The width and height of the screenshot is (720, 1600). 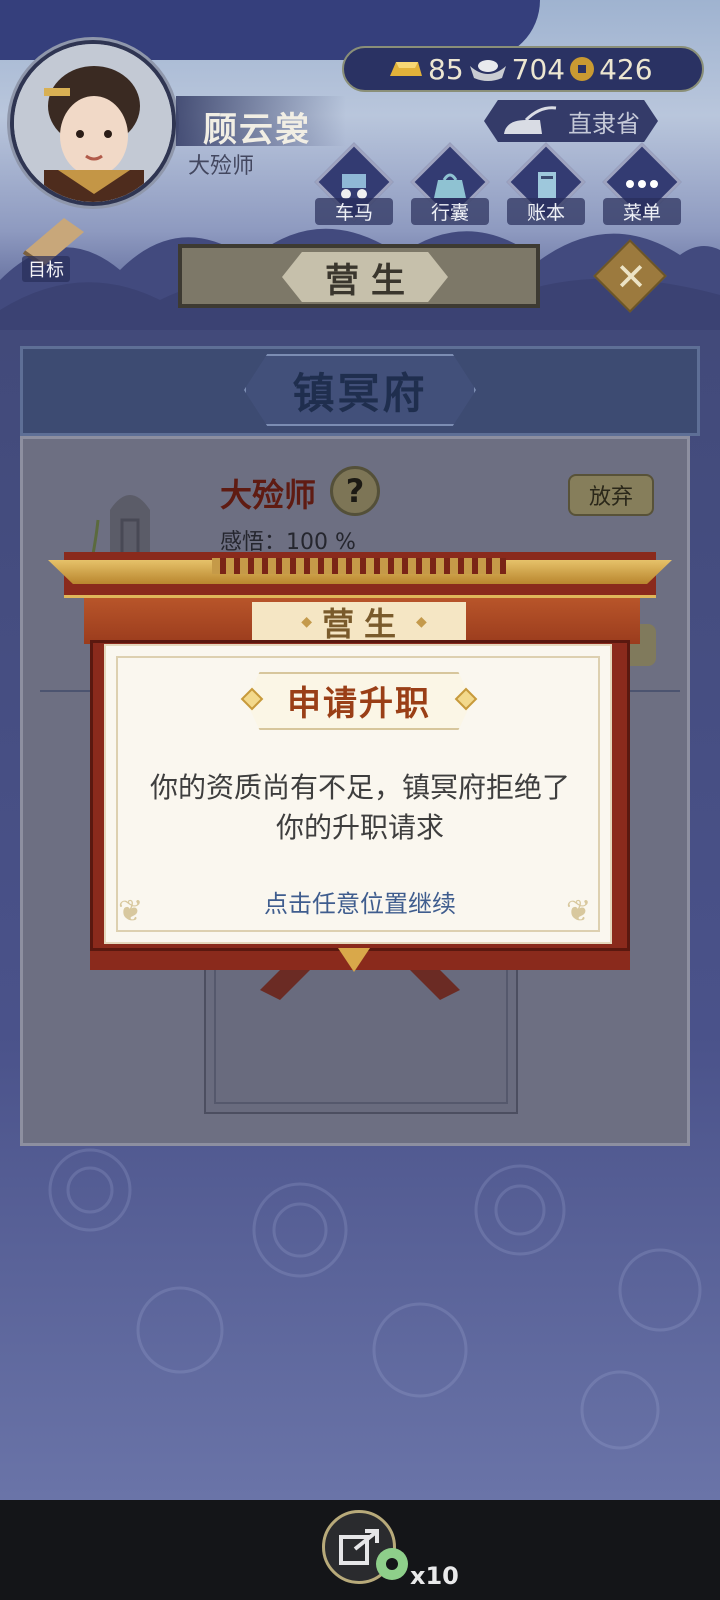 I want to click on nav-ledger-label: 账本, so click(x=546, y=211).